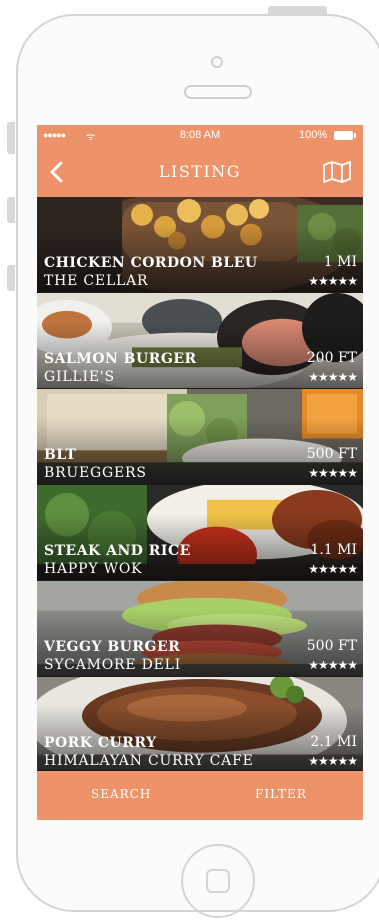 This screenshot has height=920, width=379. I want to click on list-item: VEGGY BURGER SYCAMORE DELI 500 FT ★★★★★, so click(200, 629).